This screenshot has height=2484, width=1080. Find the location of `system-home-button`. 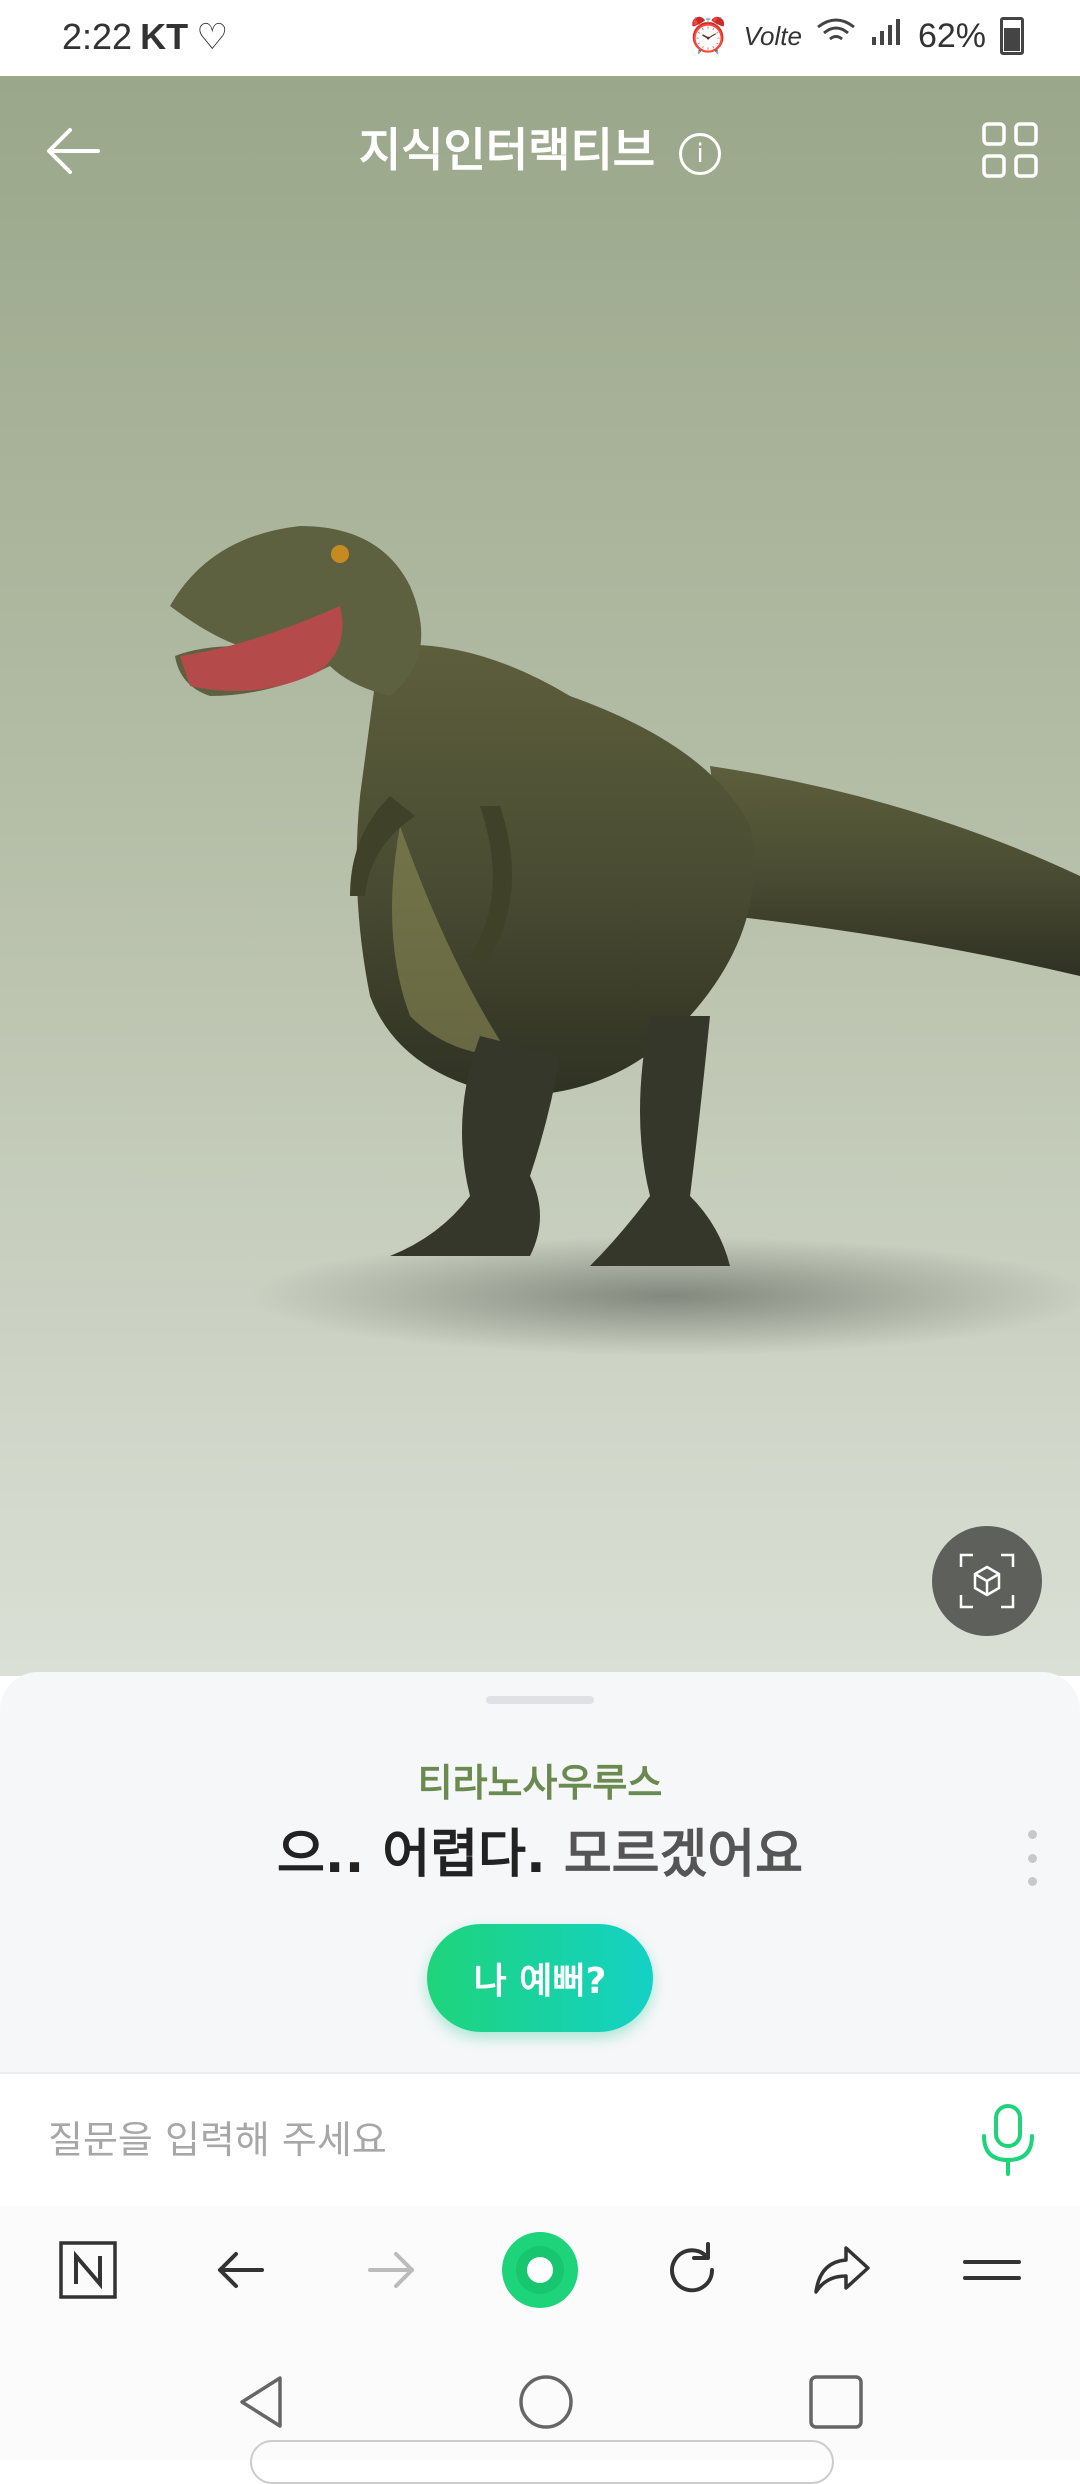

system-home-button is located at coordinates (546, 2402).